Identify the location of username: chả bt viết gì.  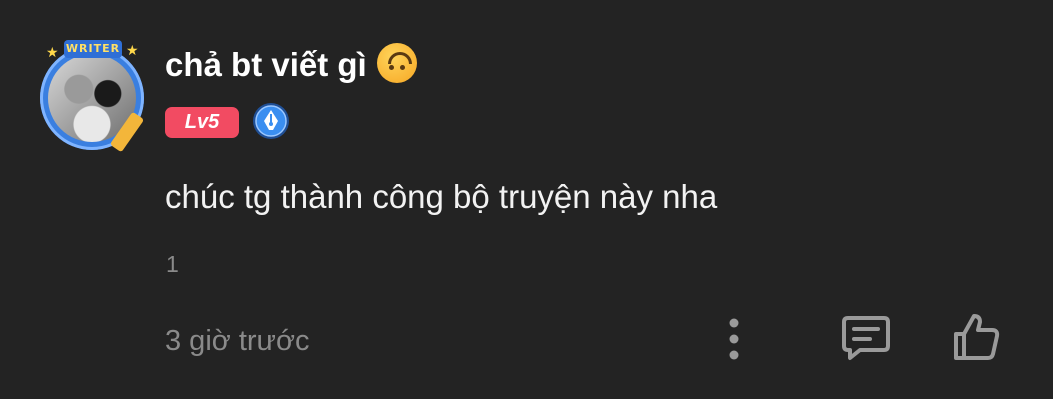
(266, 64).